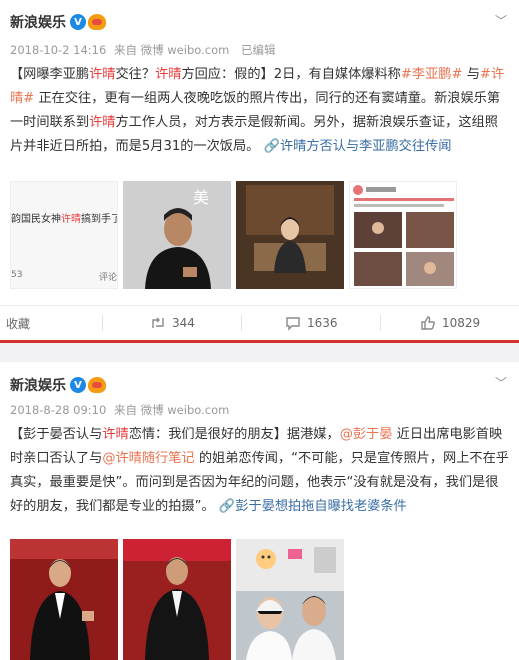 This screenshot has width=519, height=660. What do you see at coordinates (432, 74) in the screenshot?
I see `text-link: #李亚鹏#` at bounding box center [432, 74].